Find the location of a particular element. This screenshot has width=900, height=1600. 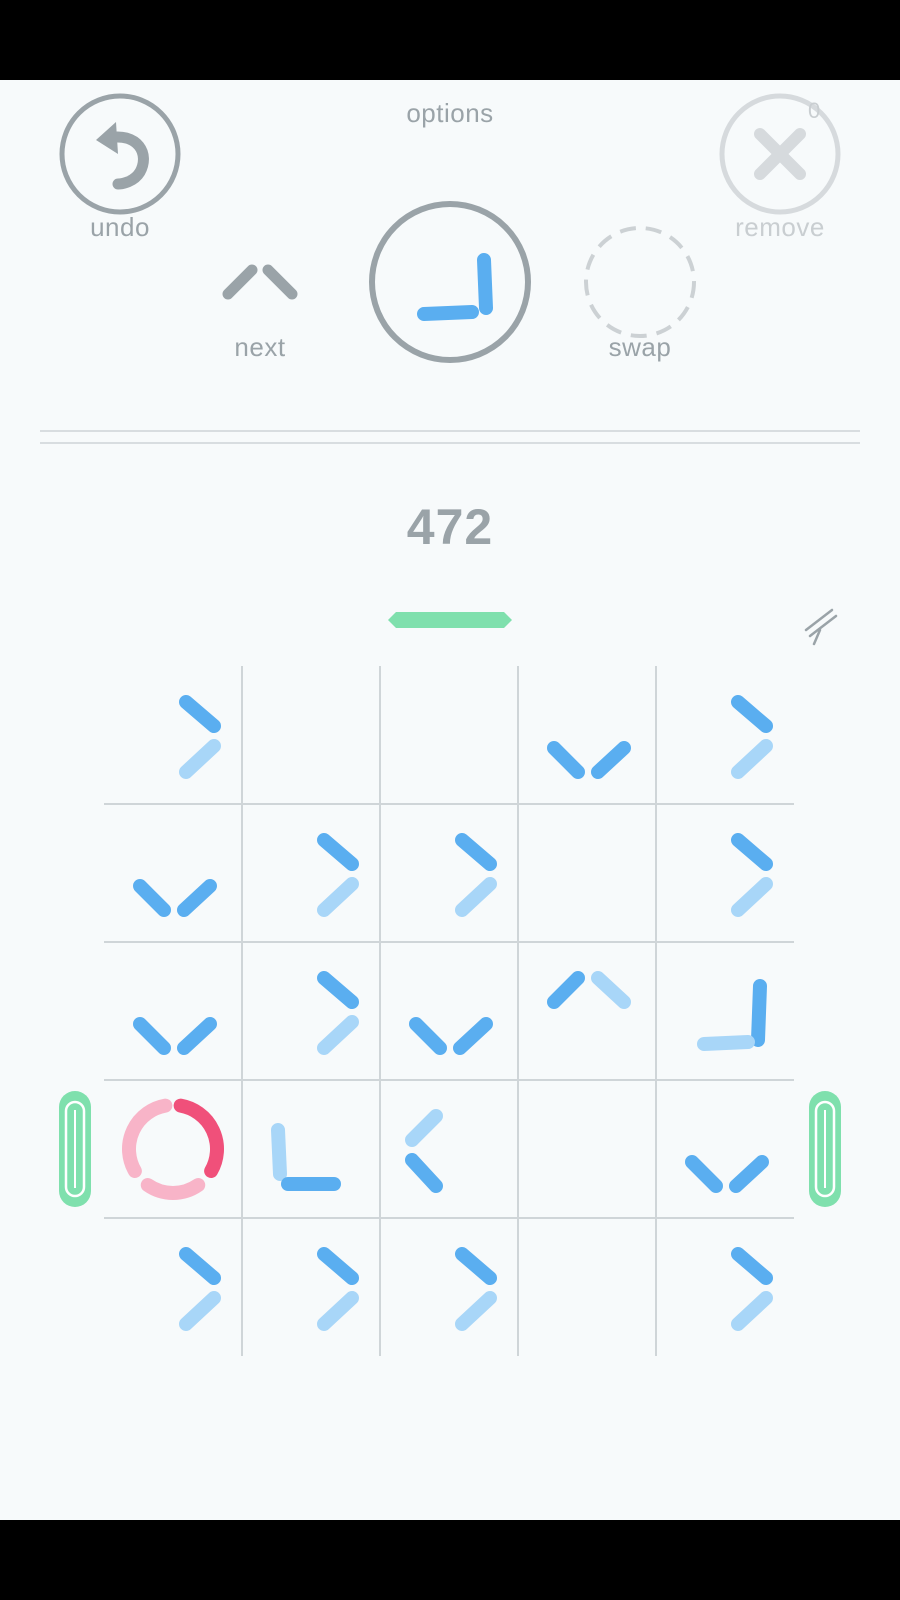

swap-label: swap is located at coordinates (640, 347).